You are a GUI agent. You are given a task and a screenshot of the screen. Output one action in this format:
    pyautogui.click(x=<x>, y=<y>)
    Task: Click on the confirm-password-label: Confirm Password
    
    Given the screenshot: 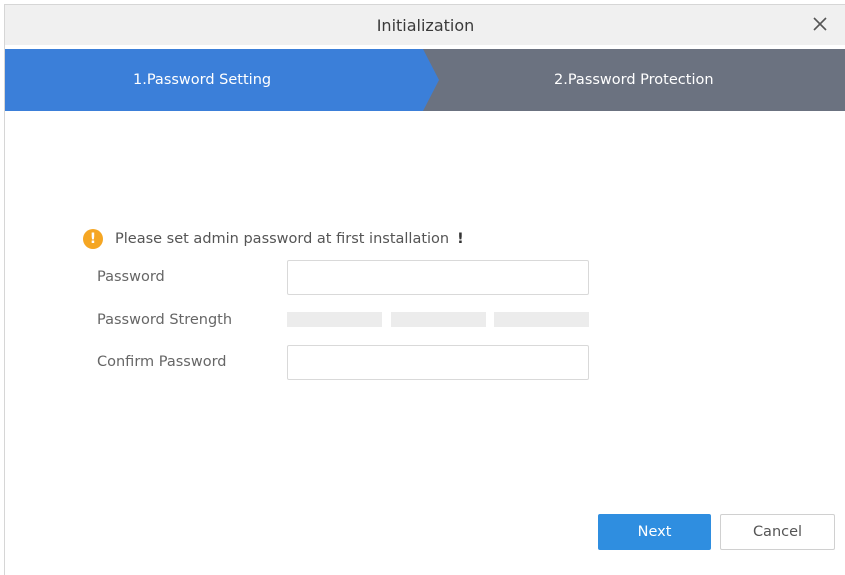 What is the action you would take?
    pyautogui.click(x=162, y=362)
    